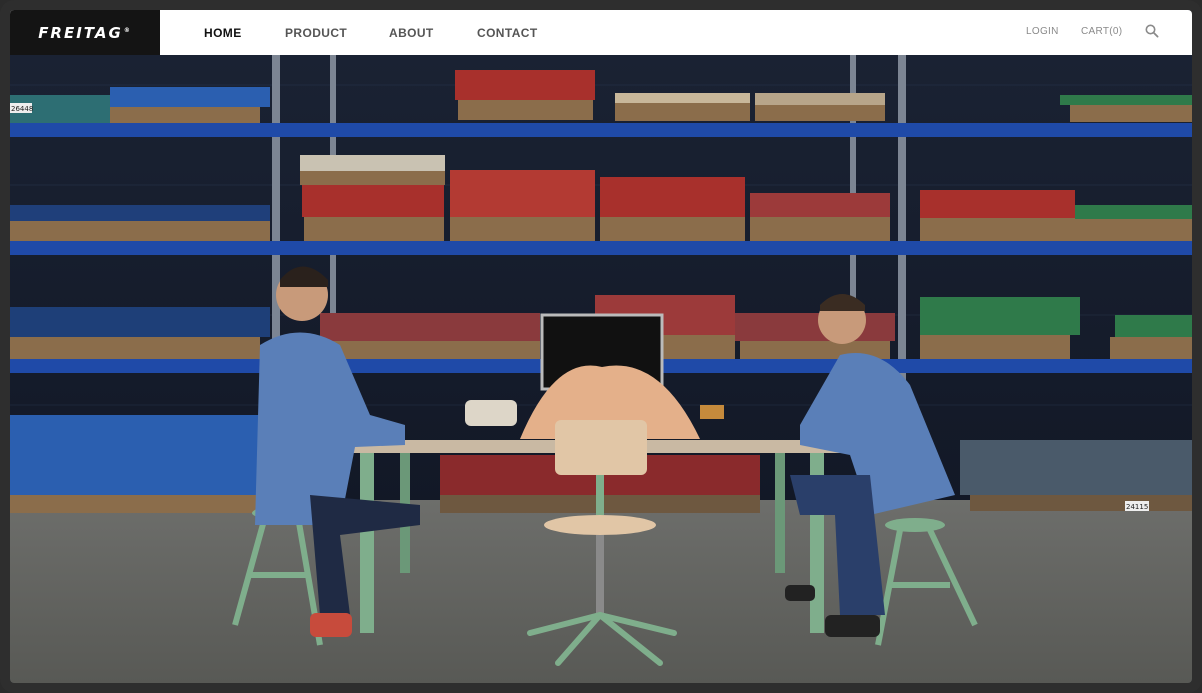  Describe the element at coordinates (507, 33) in the screenshot. I see `nav-item-contact: CONTACT` at that location.